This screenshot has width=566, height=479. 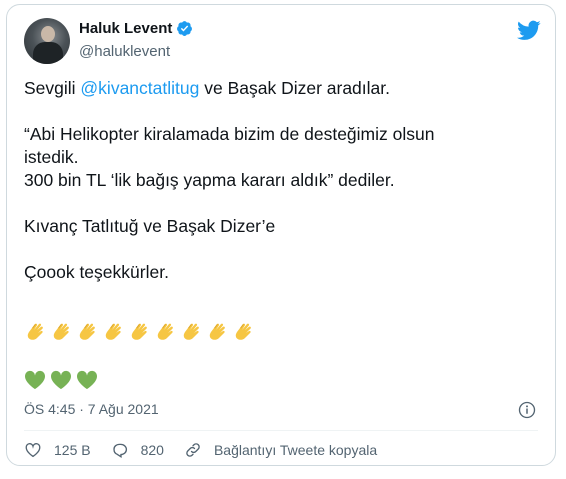 I want to click on heart-icon, so click(x=33, y=450).